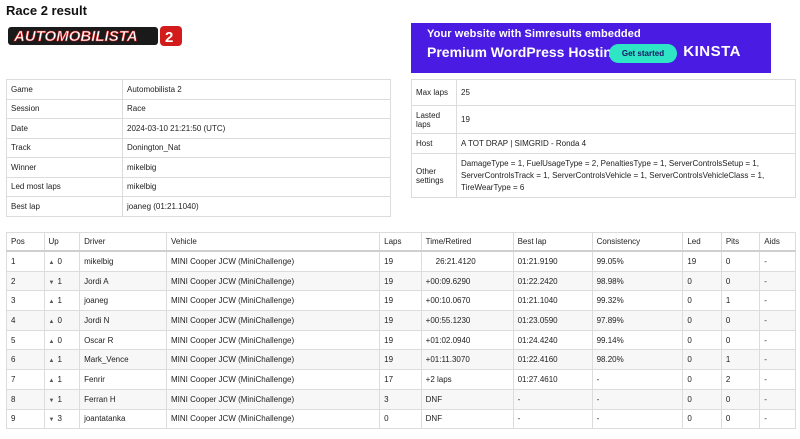 The width and height of the screenshot is (800, 439). I want to click on info-left-value: Automobilista 2, so click(256, 89).